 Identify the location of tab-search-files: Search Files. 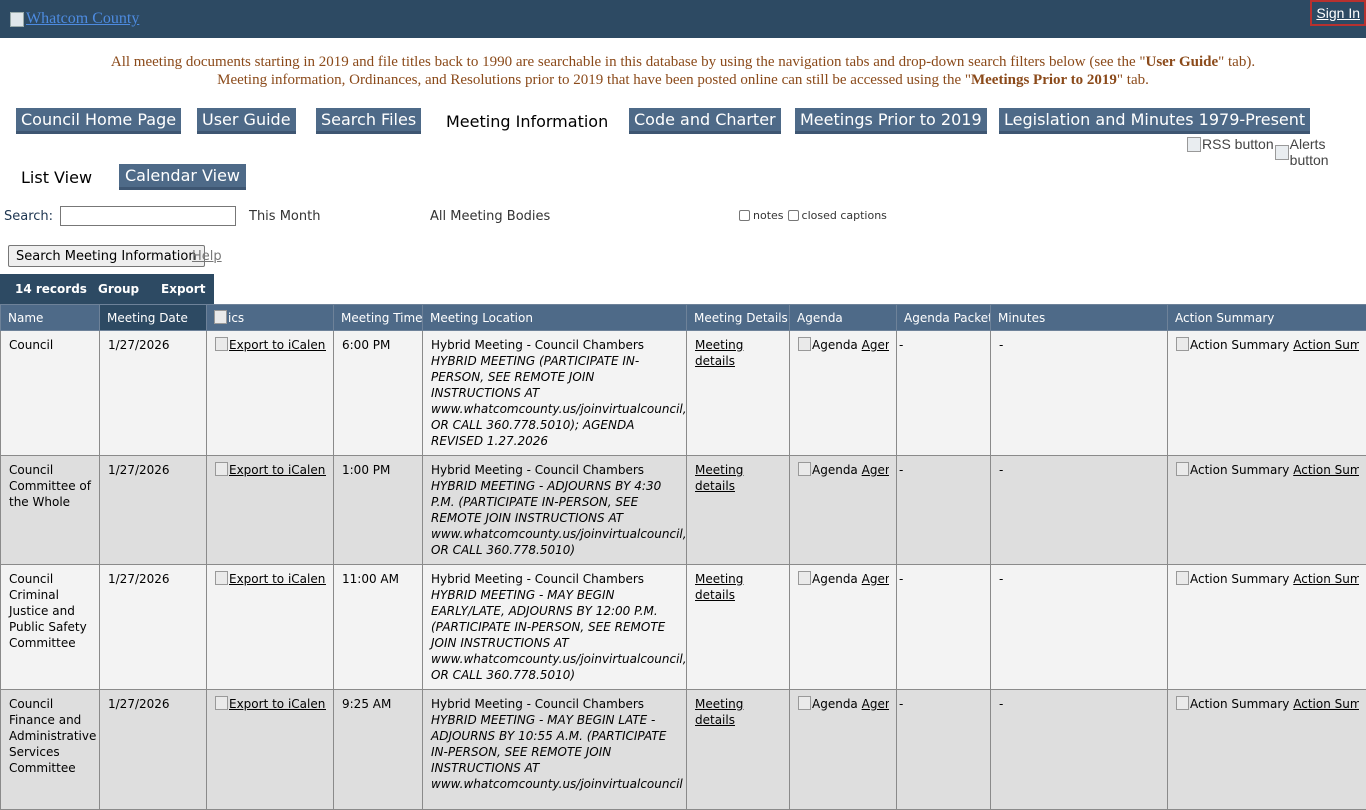
(368, 121).